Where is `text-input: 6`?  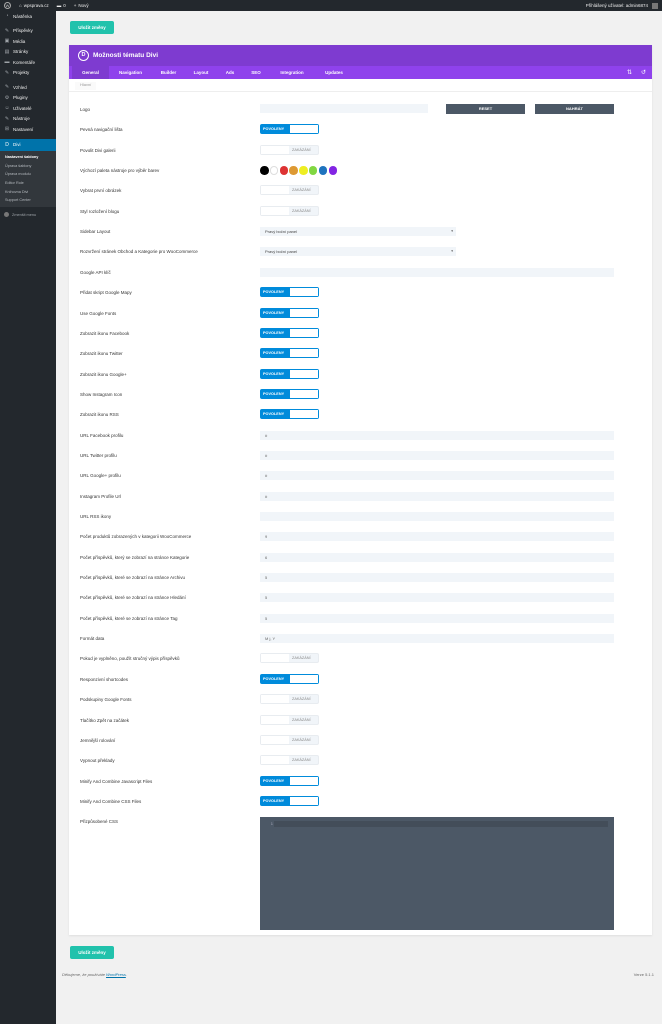 text-input: 6 is located at coordinates (437, 557).